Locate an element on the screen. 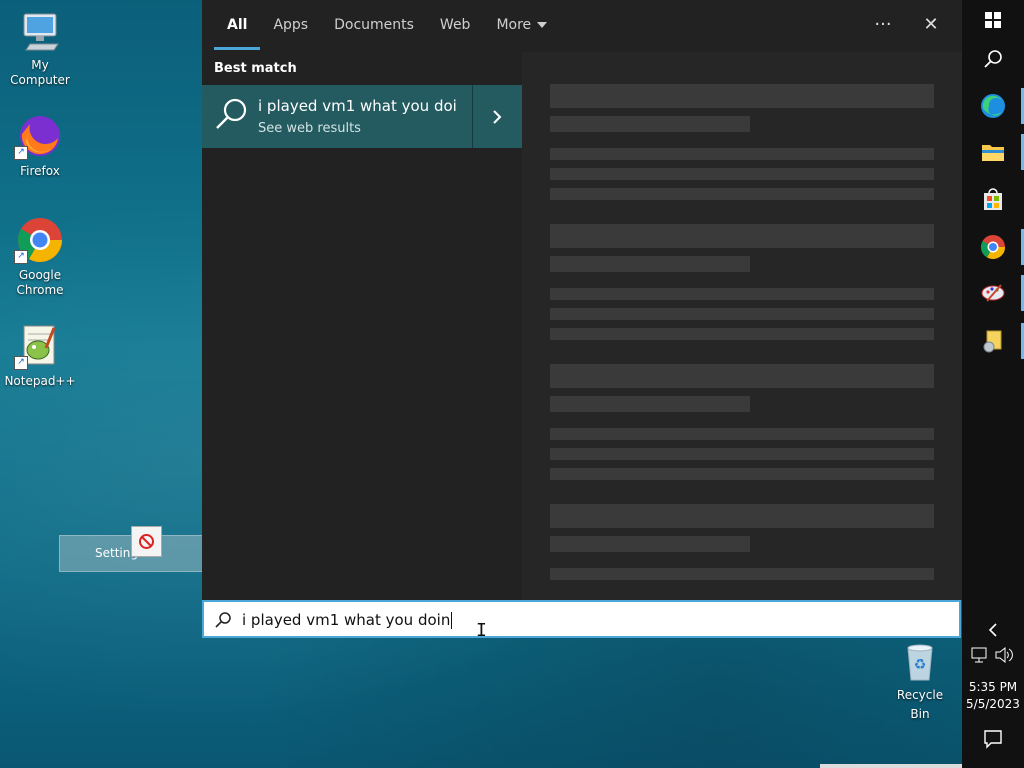 The height and width of the screenshot is (768, 1024). tab-more: More is located at coordinates (521, 25).